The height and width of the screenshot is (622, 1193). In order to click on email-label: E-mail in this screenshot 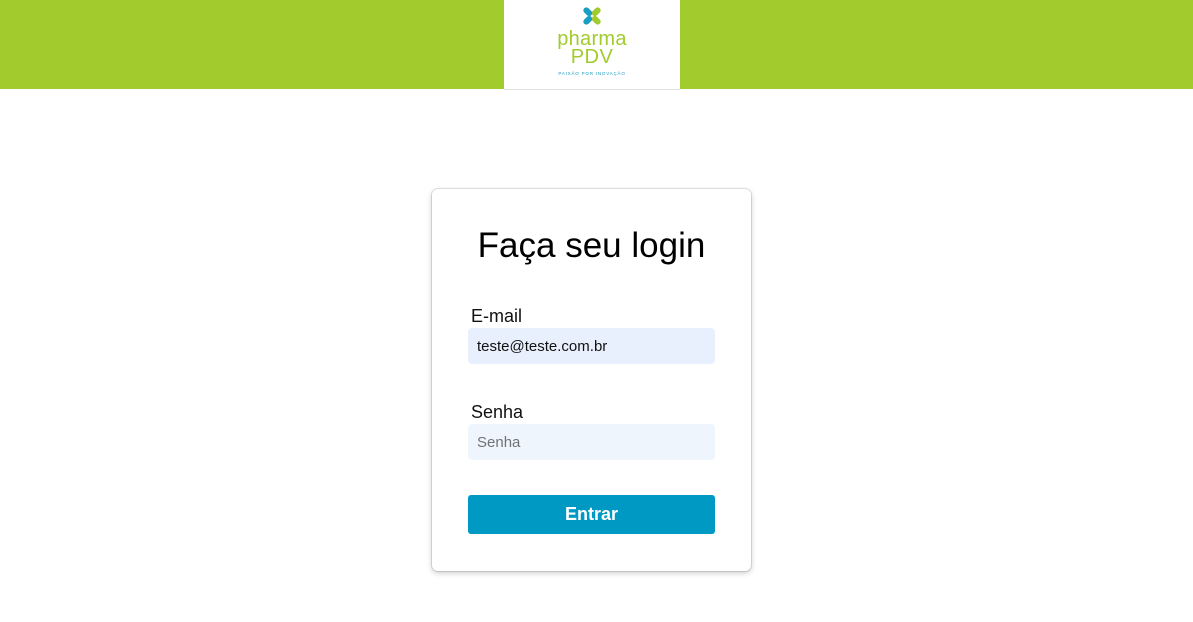, I will do `click(497, 316)`.